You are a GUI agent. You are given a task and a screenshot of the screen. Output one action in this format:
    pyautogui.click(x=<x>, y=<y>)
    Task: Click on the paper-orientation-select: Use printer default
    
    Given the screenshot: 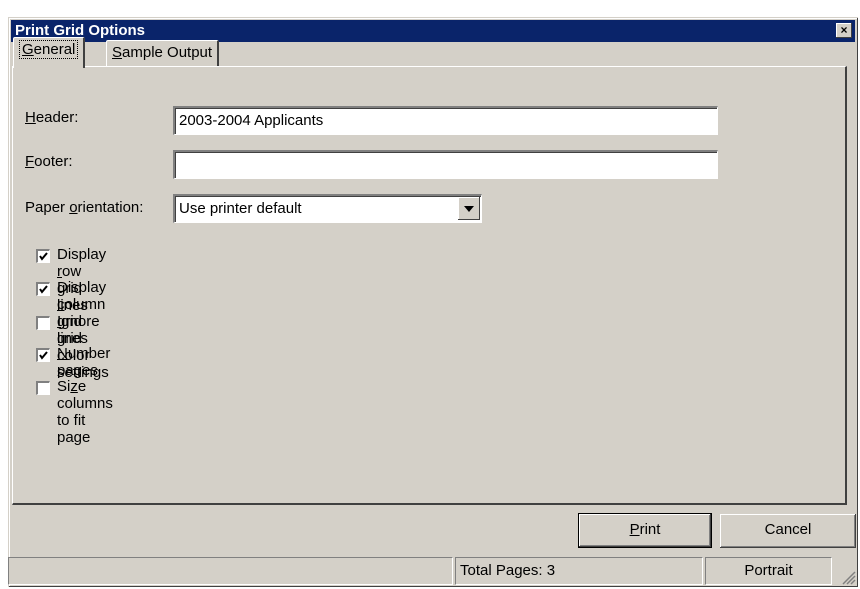 What is the action you would take?
    pyautogui.click(x=327, y=208)
    